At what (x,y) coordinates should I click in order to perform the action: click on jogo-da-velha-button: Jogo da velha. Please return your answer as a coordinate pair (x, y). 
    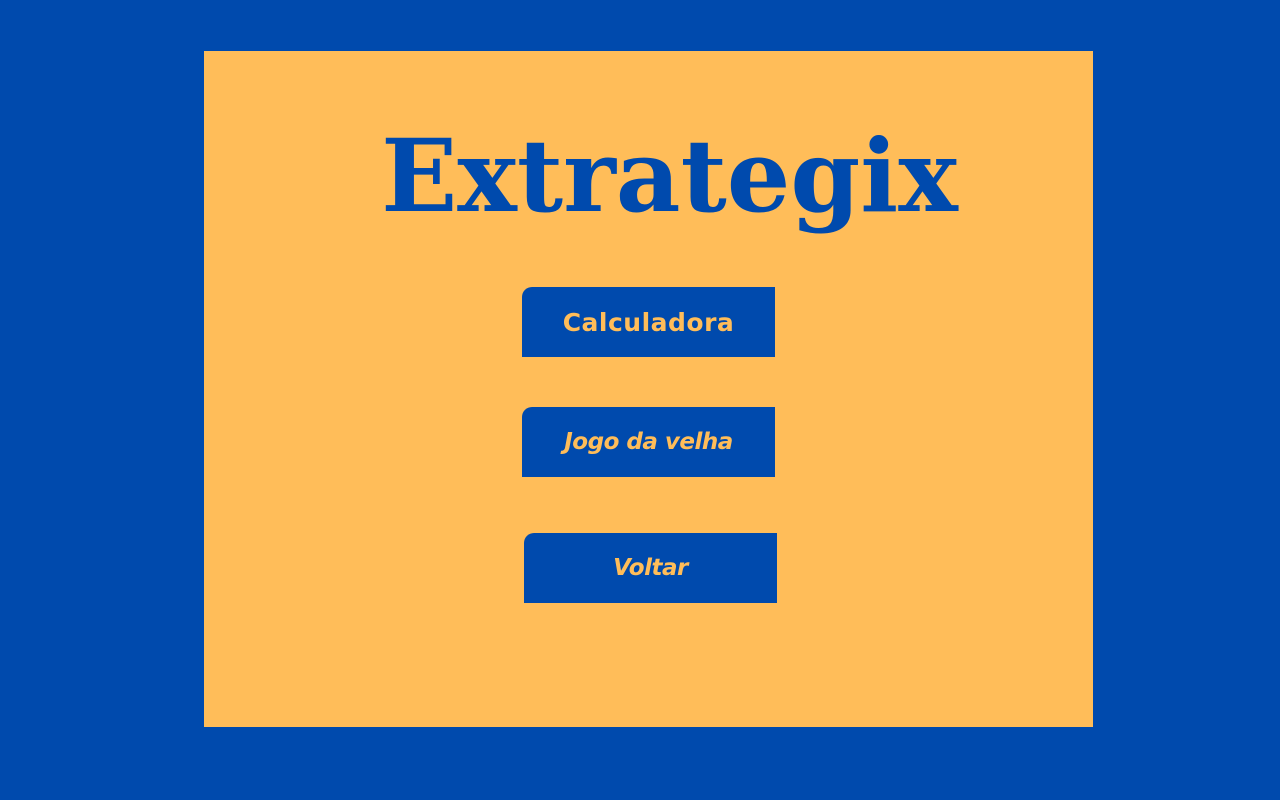
    Looking at the image, I should click on (648, 442).